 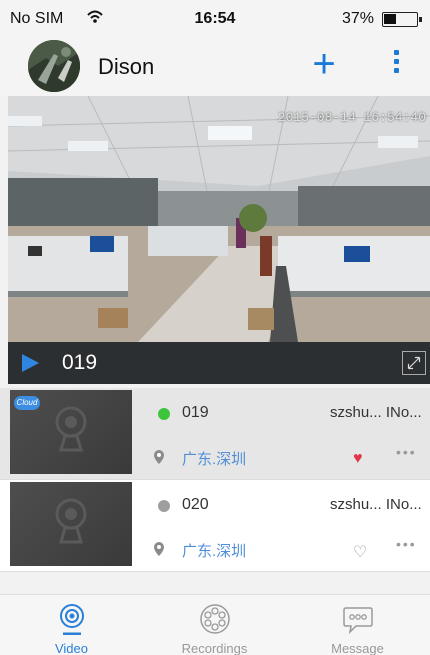 What do you see at coordinates (357, 18) in the screenshot?
I see `battery-percent: 37%` at bounding box center [357, 18].